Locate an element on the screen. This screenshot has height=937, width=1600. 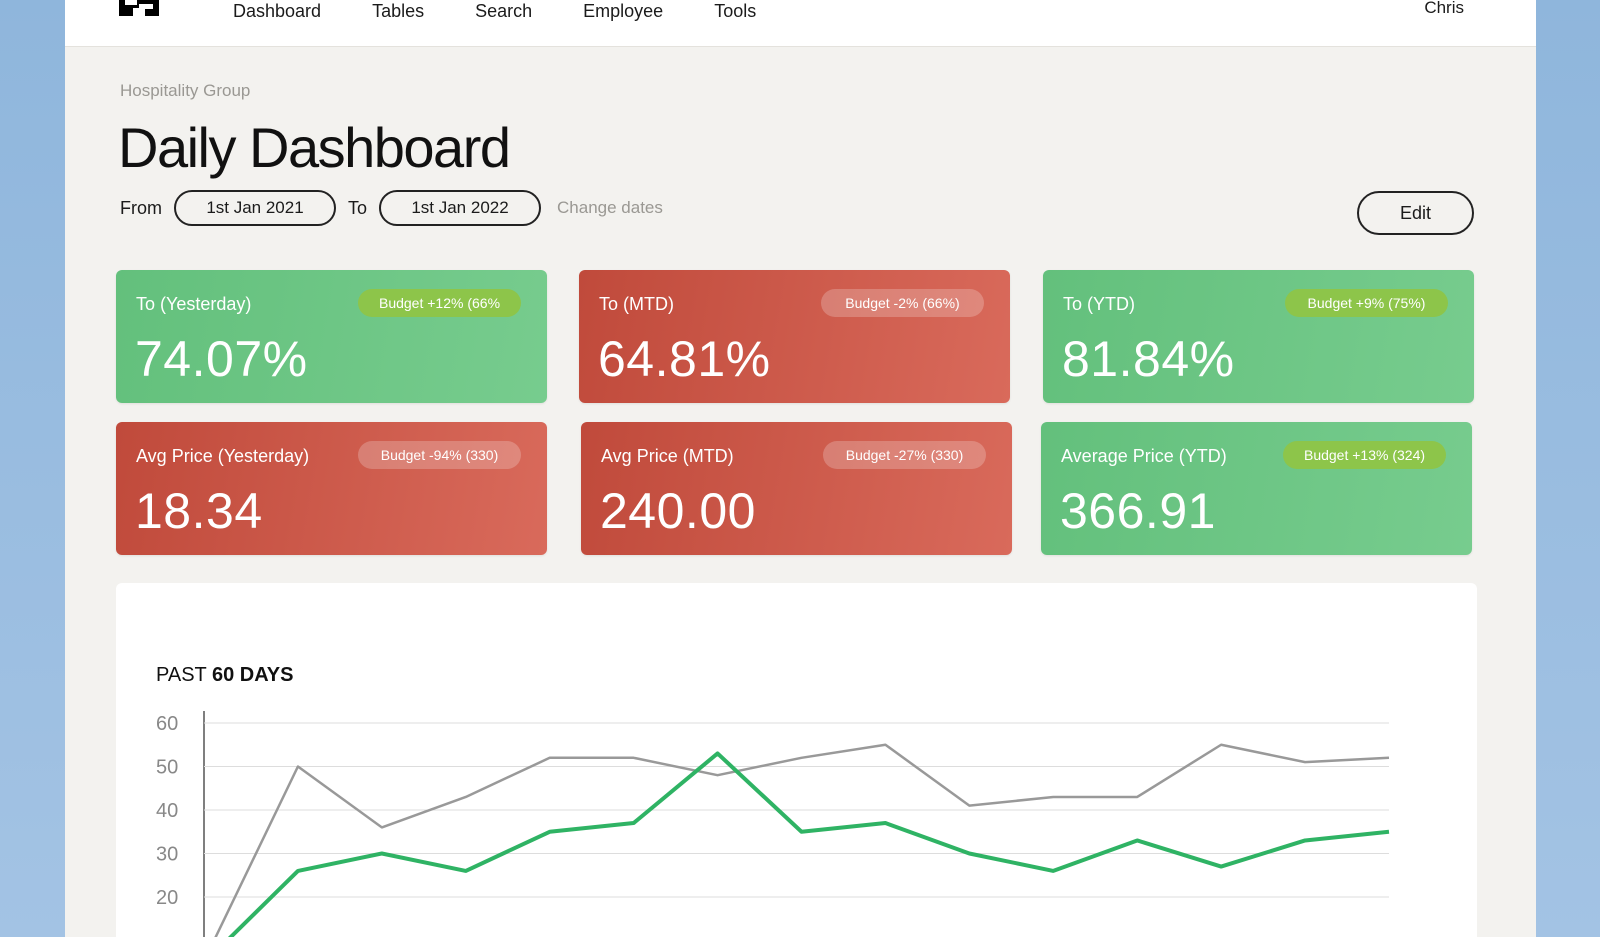
budget-badge: Budget +12% (66% is located at coordinates (439, 303).